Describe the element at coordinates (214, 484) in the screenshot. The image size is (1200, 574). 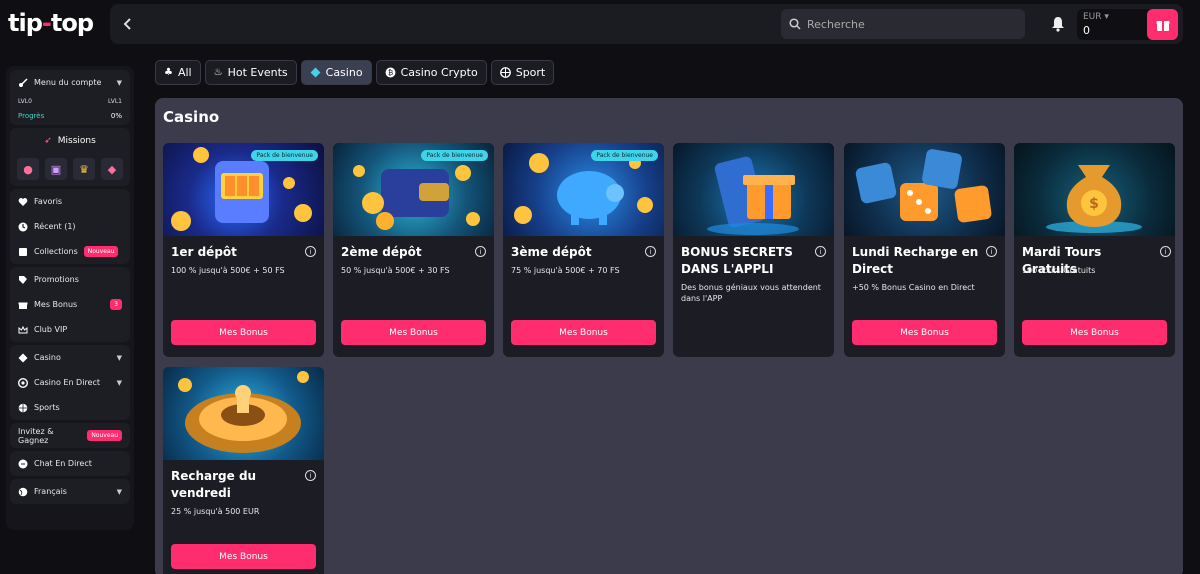
I see `card-title: Recharge du vendredi` at that location.